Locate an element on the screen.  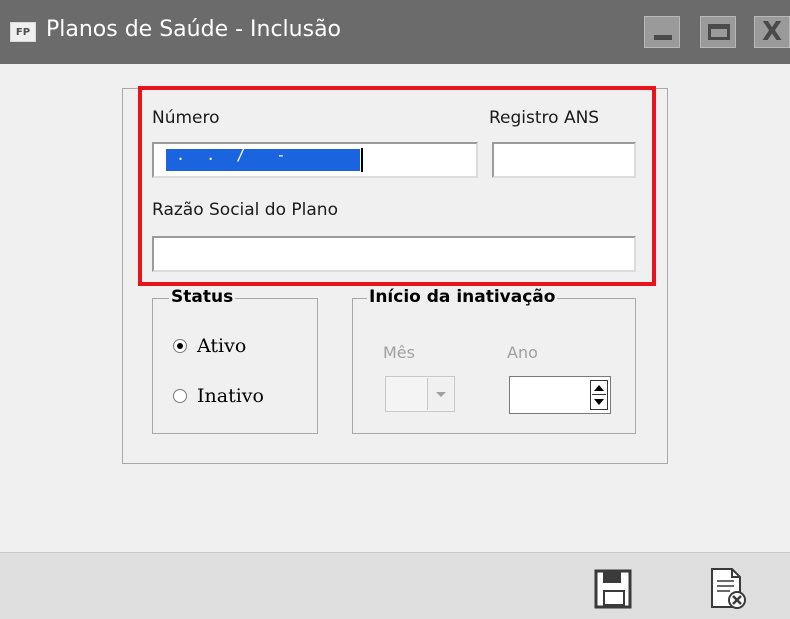
close-button: X is located at coordinates (772, 32).